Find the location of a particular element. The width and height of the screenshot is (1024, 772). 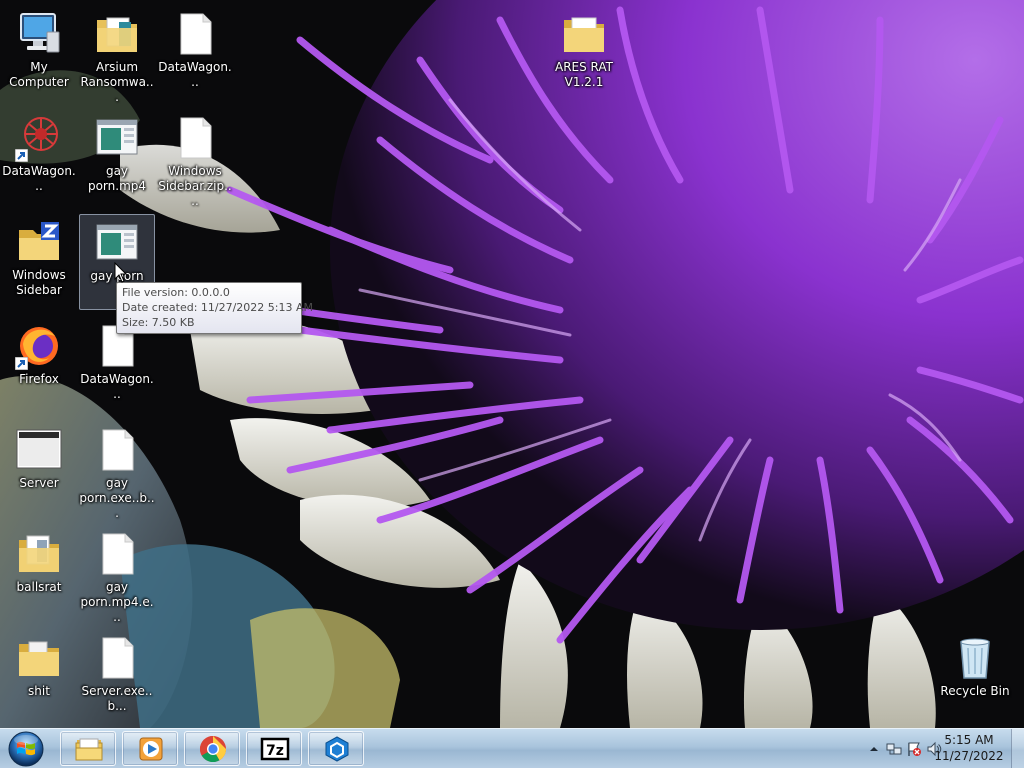

svg-text: 7z is located at coordinates (275, 751).